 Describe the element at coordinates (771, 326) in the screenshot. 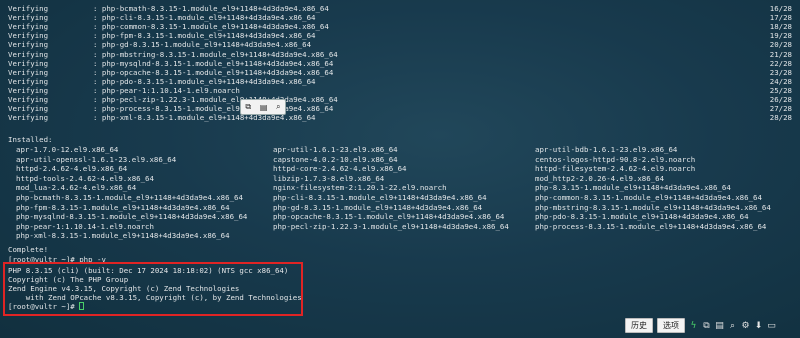

I see `upload-icon: ▭` at that location.